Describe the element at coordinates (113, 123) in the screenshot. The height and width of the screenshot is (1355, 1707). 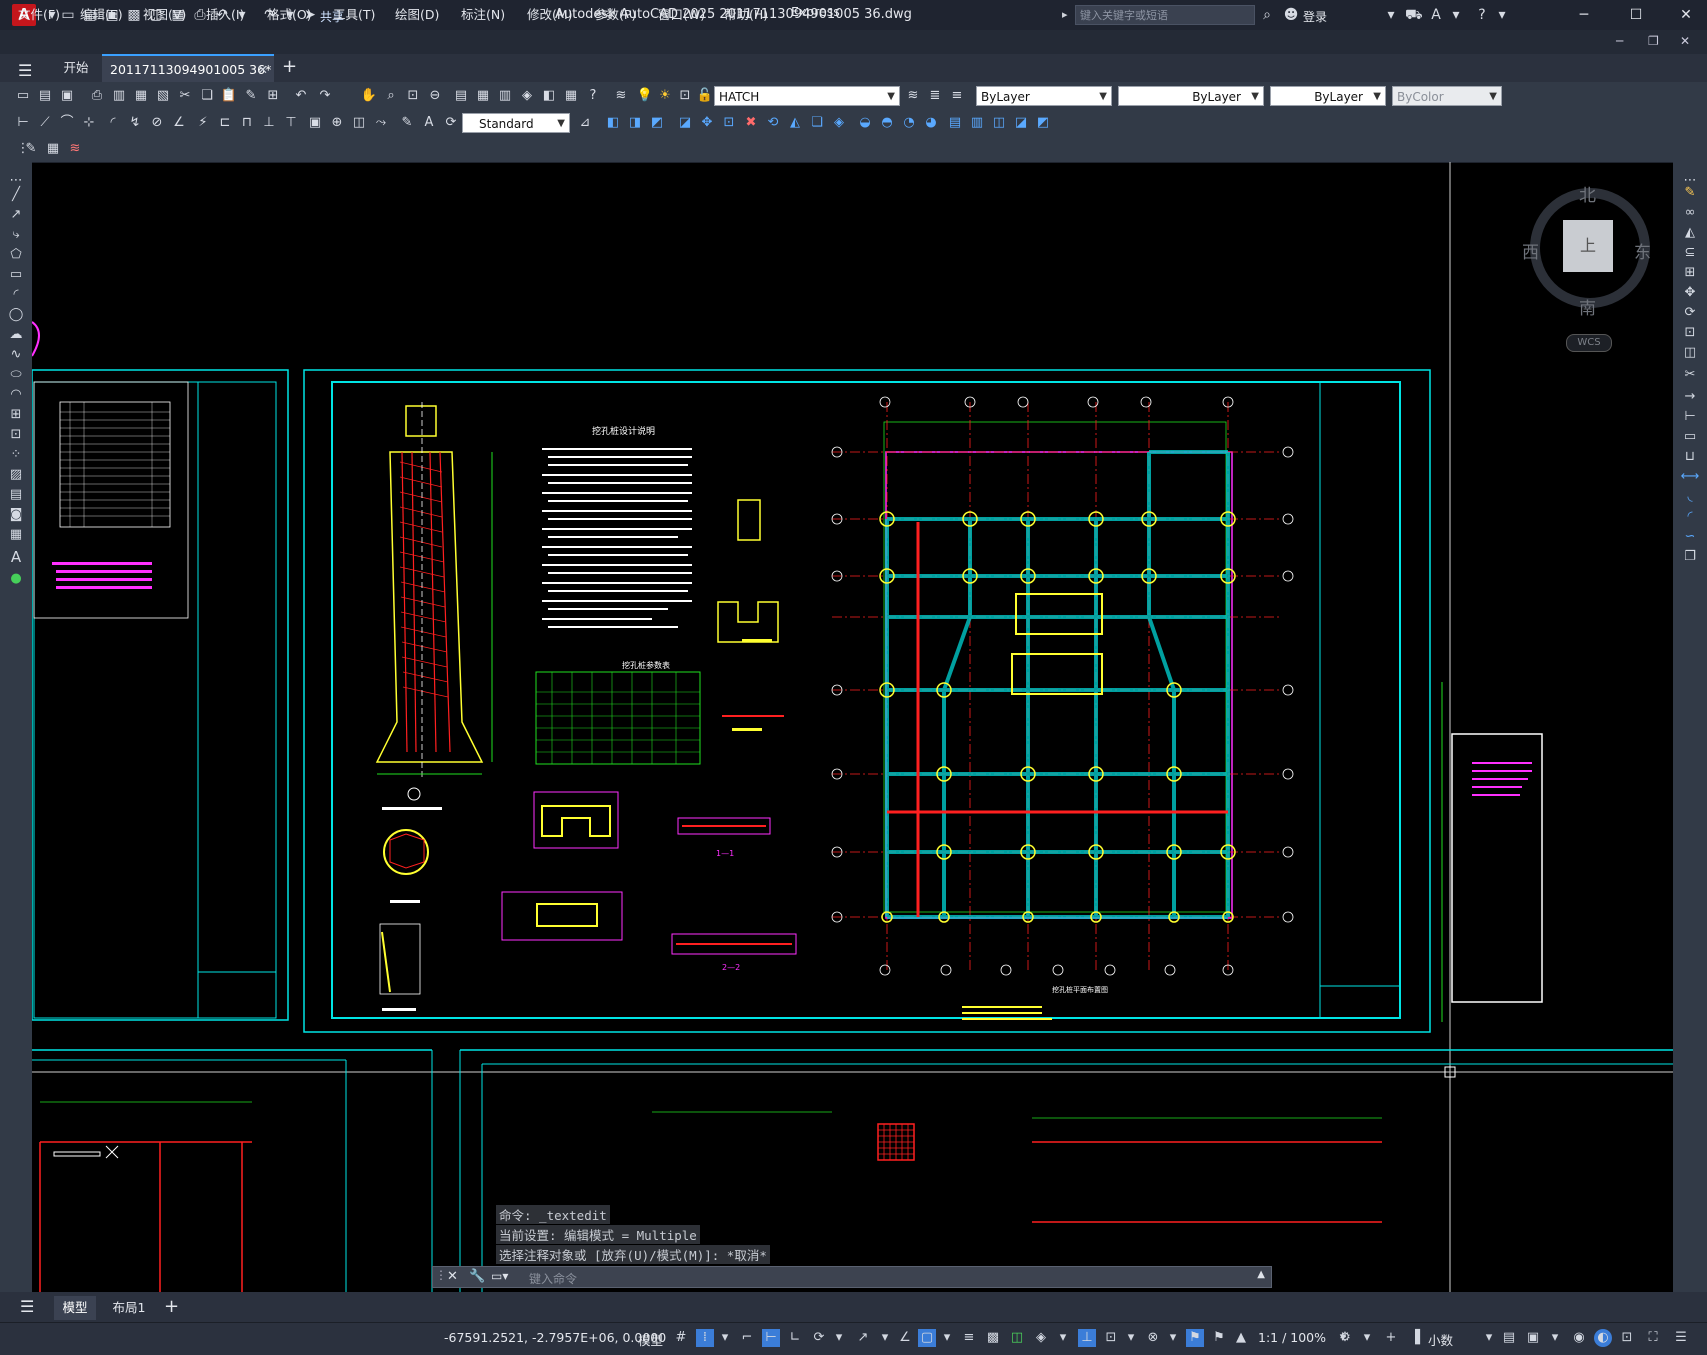
I see `radius-dim-icon: ◜` at that location.